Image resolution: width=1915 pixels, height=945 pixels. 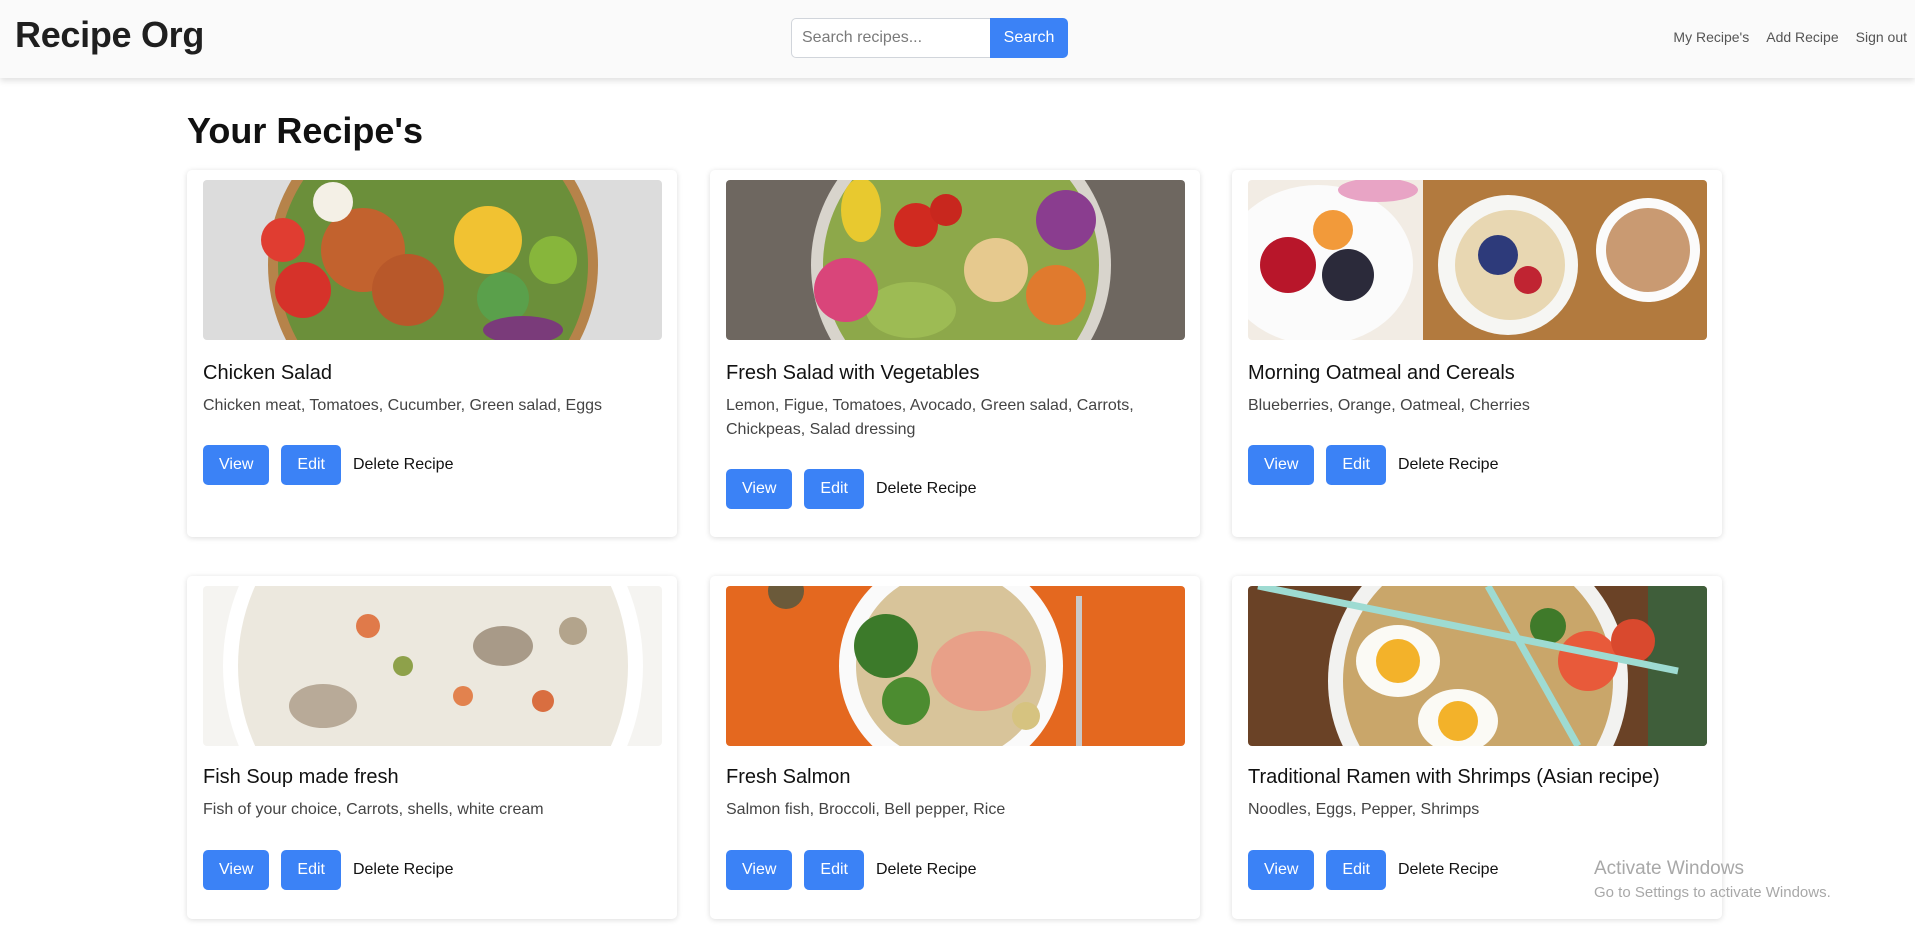 What do you see at coordinates (1364, 809) in the screenshot?
I see `recipe-ingredients: Noodles, Eggs, Pepper, Shrimps` at bounding box center [1364, 809].